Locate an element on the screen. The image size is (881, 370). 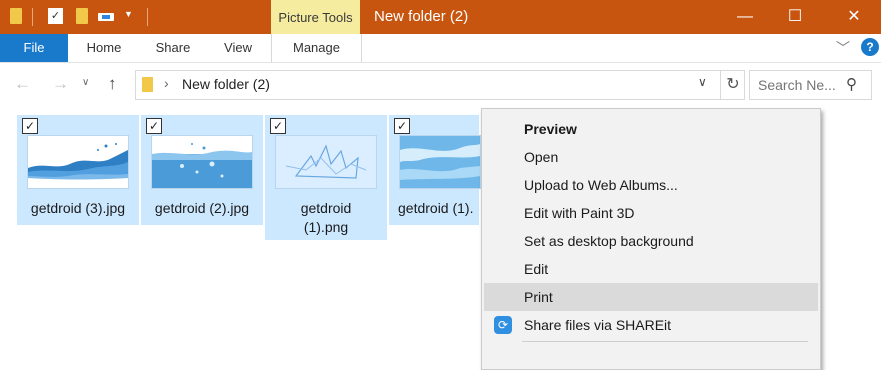
menu-item-set-desktop-background: Set as desktop background is located at coordinates (651, 241).